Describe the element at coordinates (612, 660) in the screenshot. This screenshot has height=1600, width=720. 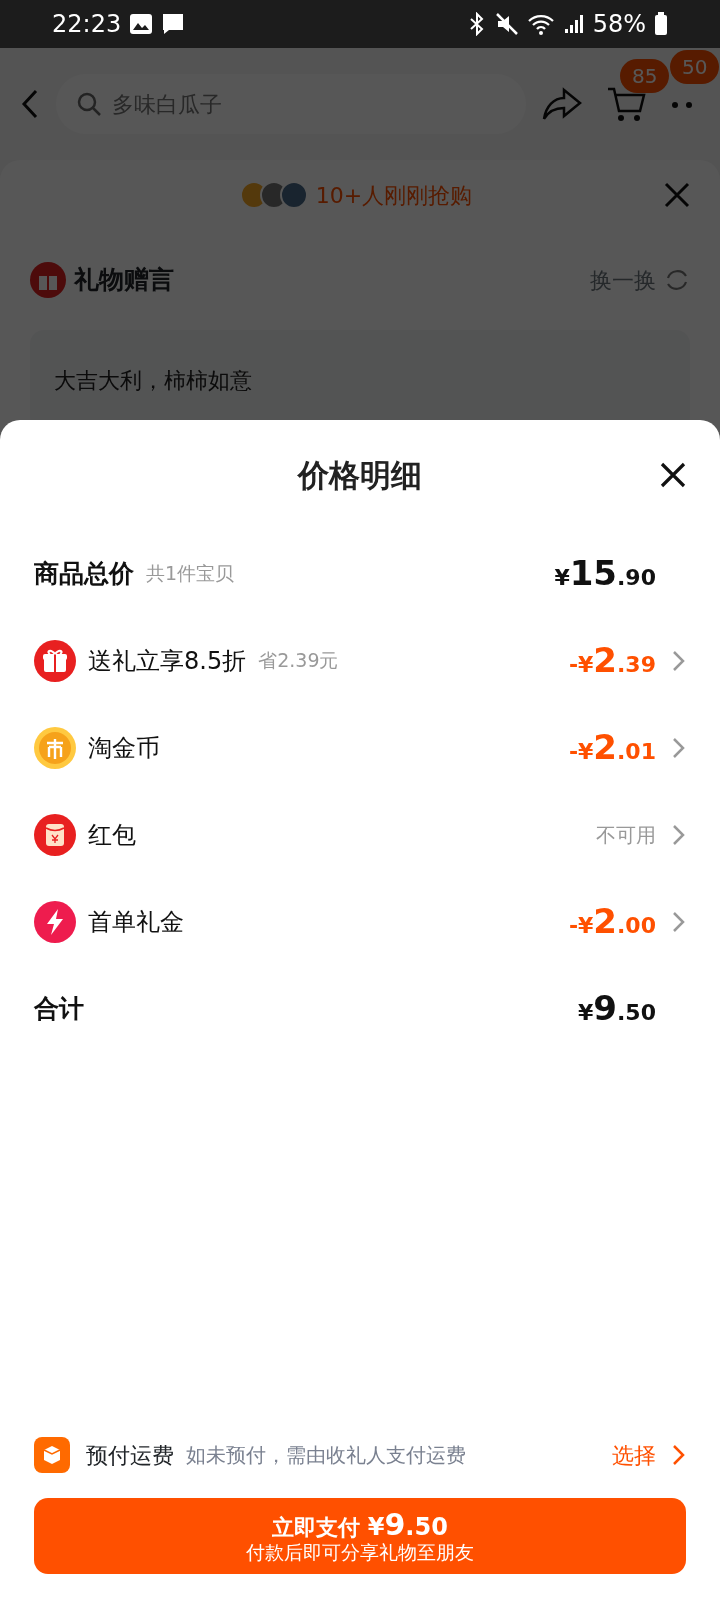
I see `price-text: -¥2.39` at that location.